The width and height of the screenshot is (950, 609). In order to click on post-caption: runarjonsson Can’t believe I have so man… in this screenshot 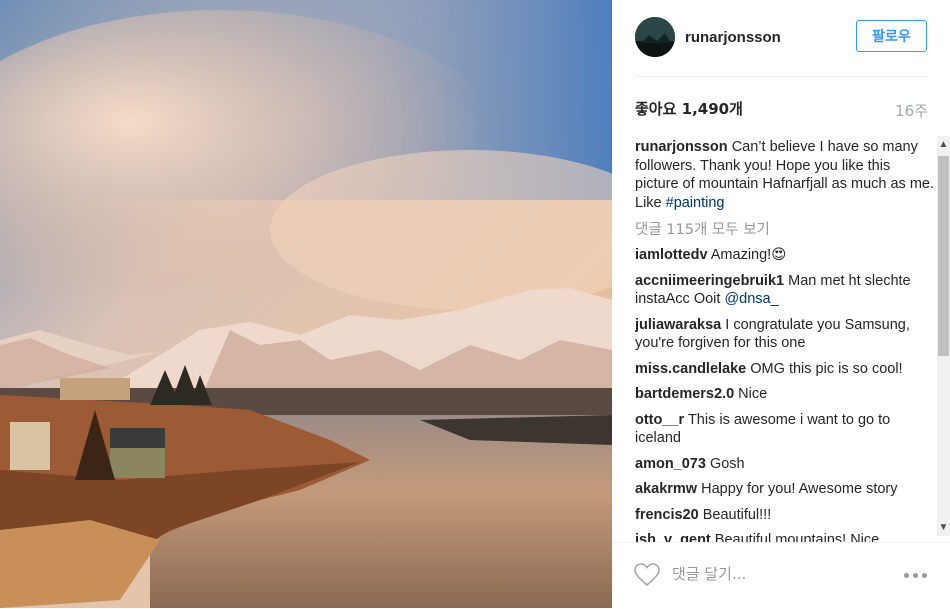, I will do `click(785, 175)`.